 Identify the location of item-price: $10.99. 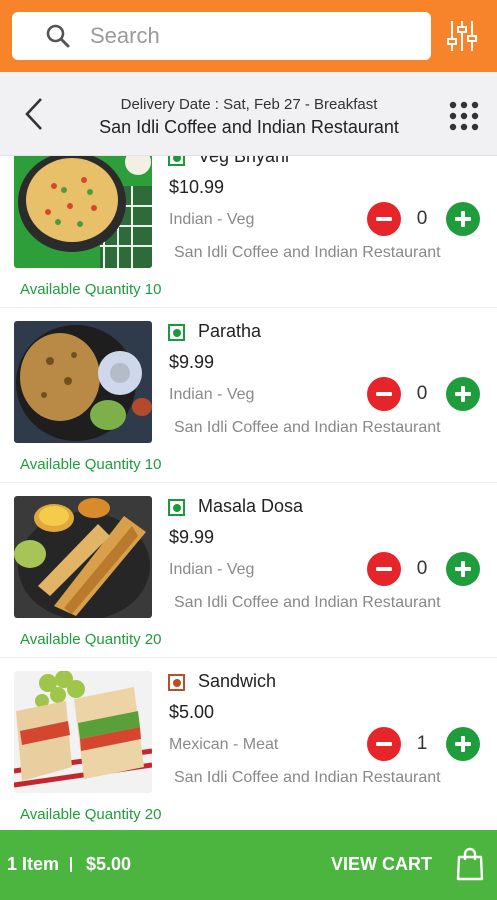
(197, 187).